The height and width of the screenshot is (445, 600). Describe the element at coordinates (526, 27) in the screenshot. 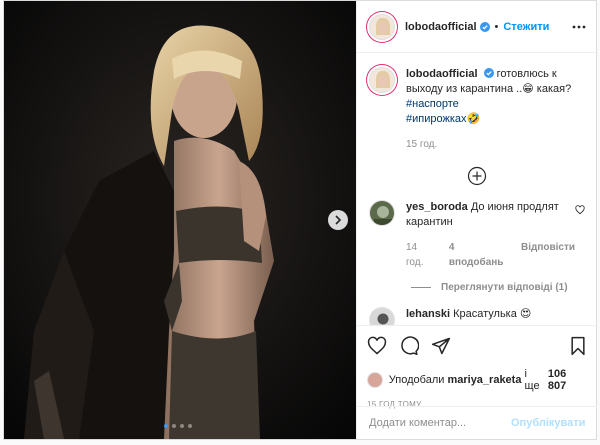

I see `follow-button: Стежити` at that location.